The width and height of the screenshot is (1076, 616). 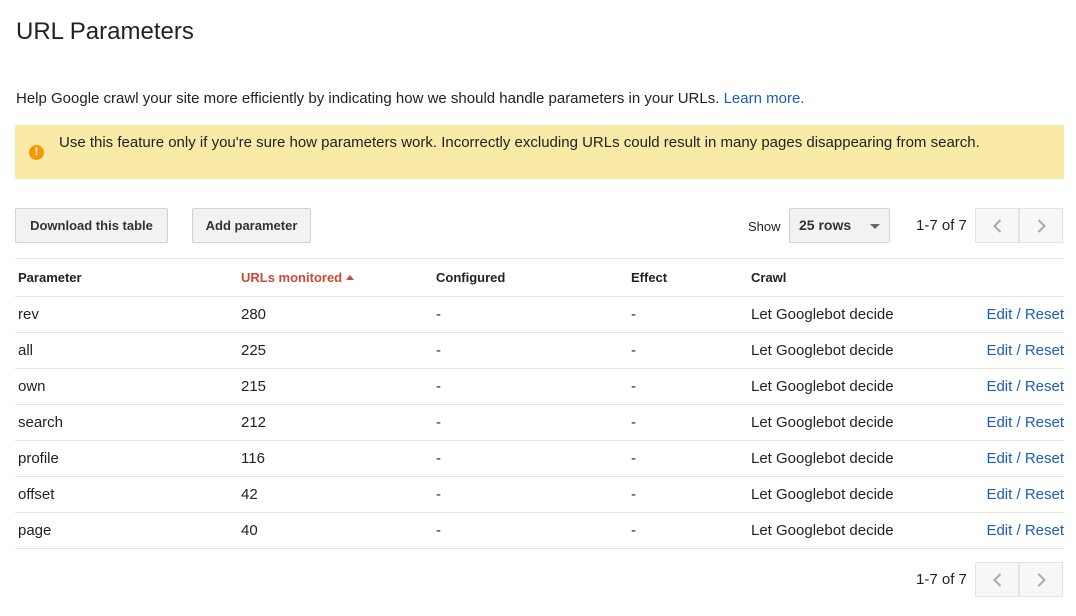 I want to click on cell-parameter: page, so click(x=126, y=530).